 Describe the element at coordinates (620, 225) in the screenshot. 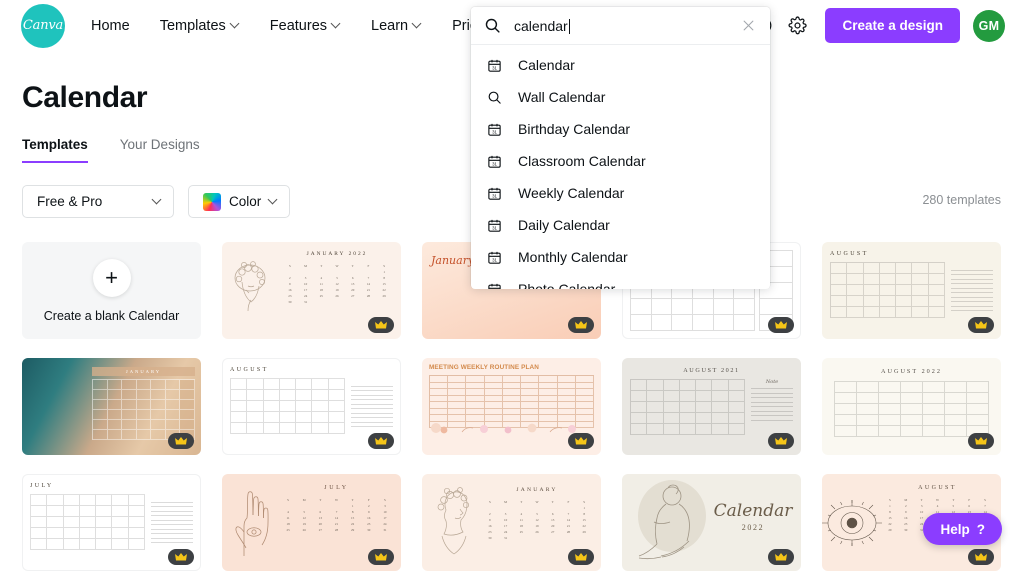

I see `search-suggestion-daily-calendar: 31 Daily Calendar` at that location.